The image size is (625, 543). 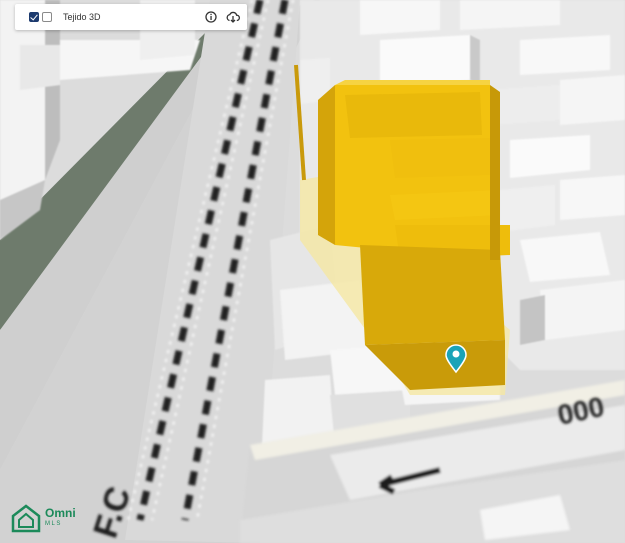 I want to click on layer-name-label: Tejido 3D, so click(x=82, y=17).